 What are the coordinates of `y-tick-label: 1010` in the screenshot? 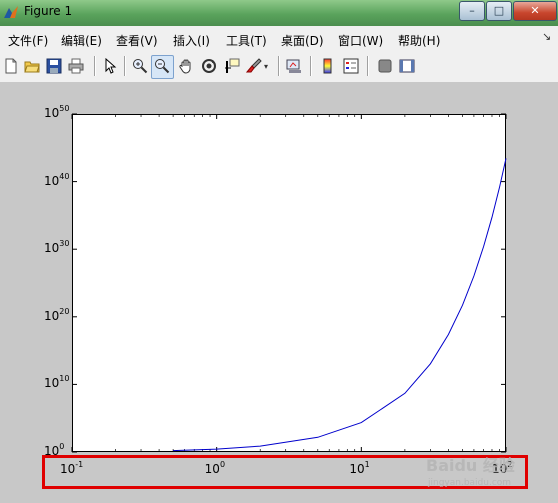 It's located at (57, 382).